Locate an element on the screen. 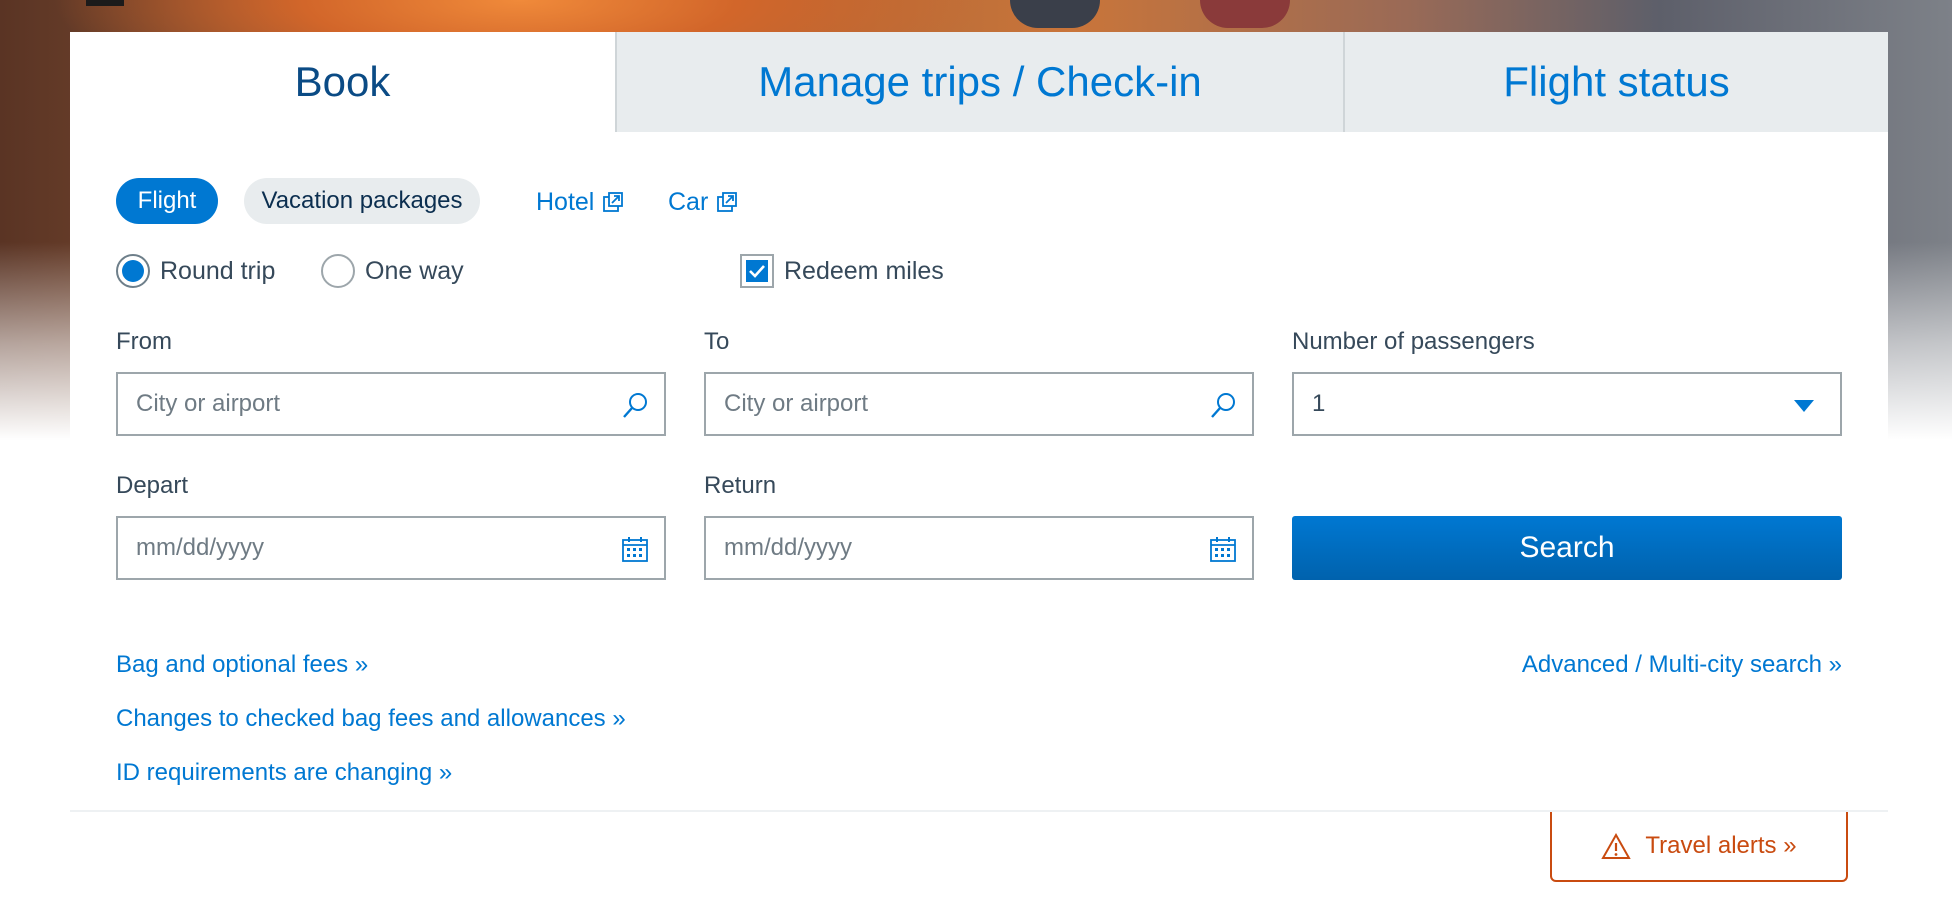 Image resolution: width=1952 pixels, height=908 pixels. depart-field is located at coordinates (391, 548).